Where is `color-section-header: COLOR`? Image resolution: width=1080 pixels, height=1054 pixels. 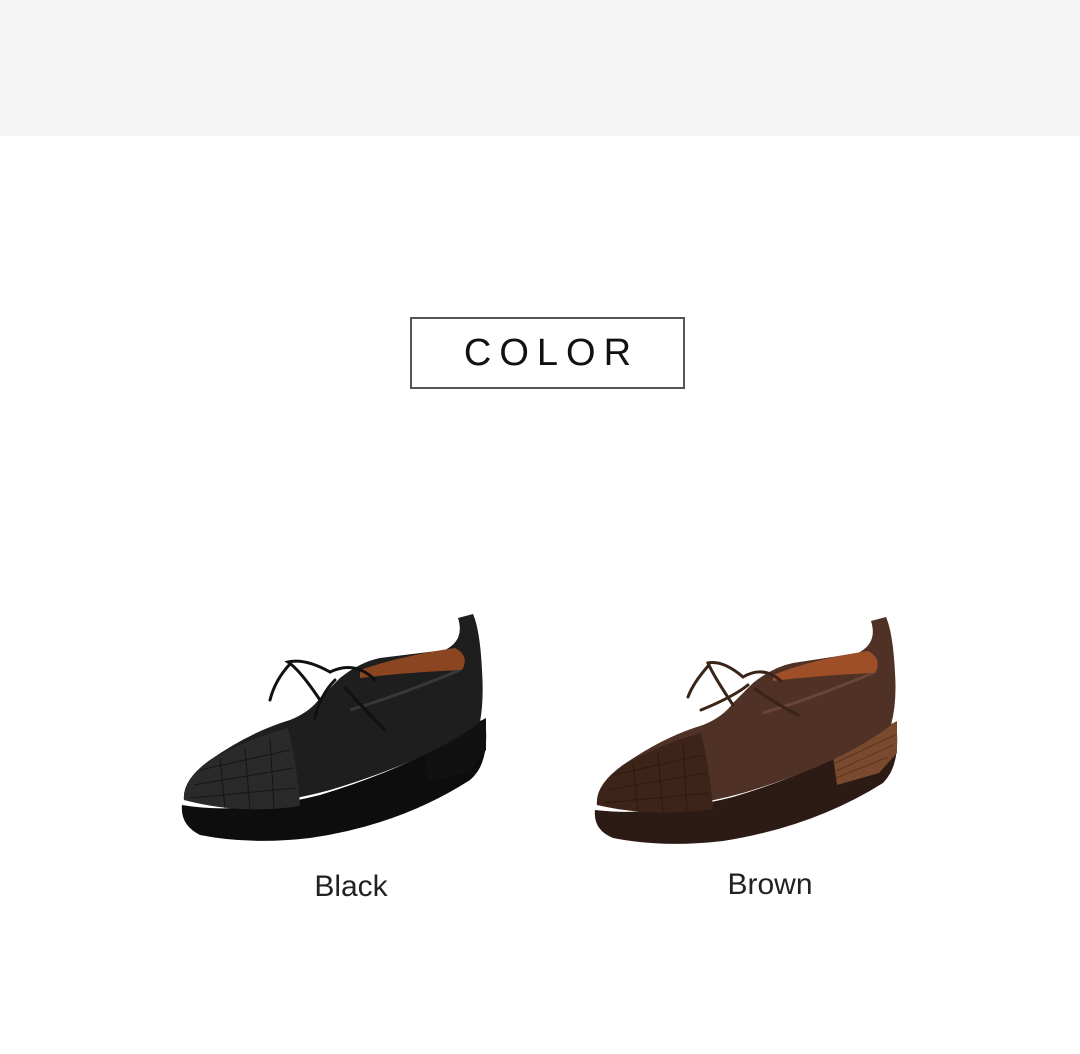
color-section-header: COLOR is located at coordinates (547, 353).